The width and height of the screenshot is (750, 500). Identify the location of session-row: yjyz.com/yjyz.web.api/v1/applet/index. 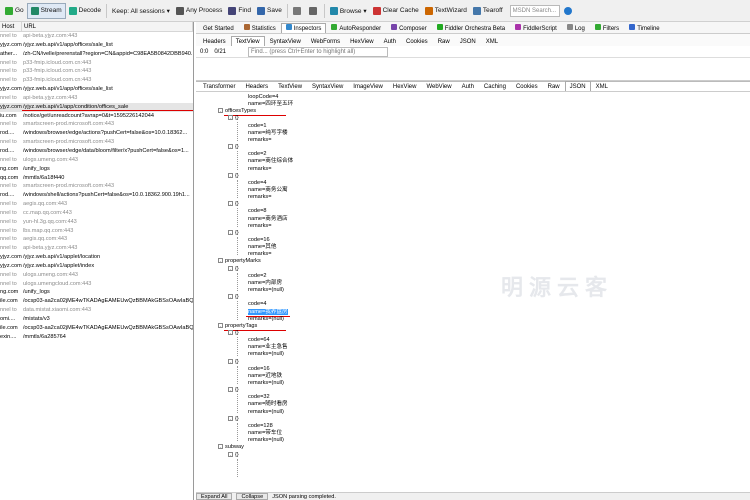
(96, 266).